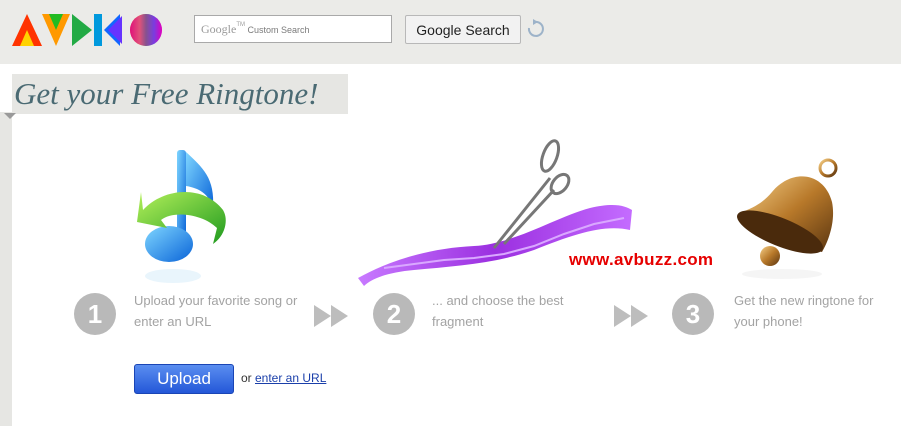  I want to click on custom-search-text: Custom Search, so click(278, 30).